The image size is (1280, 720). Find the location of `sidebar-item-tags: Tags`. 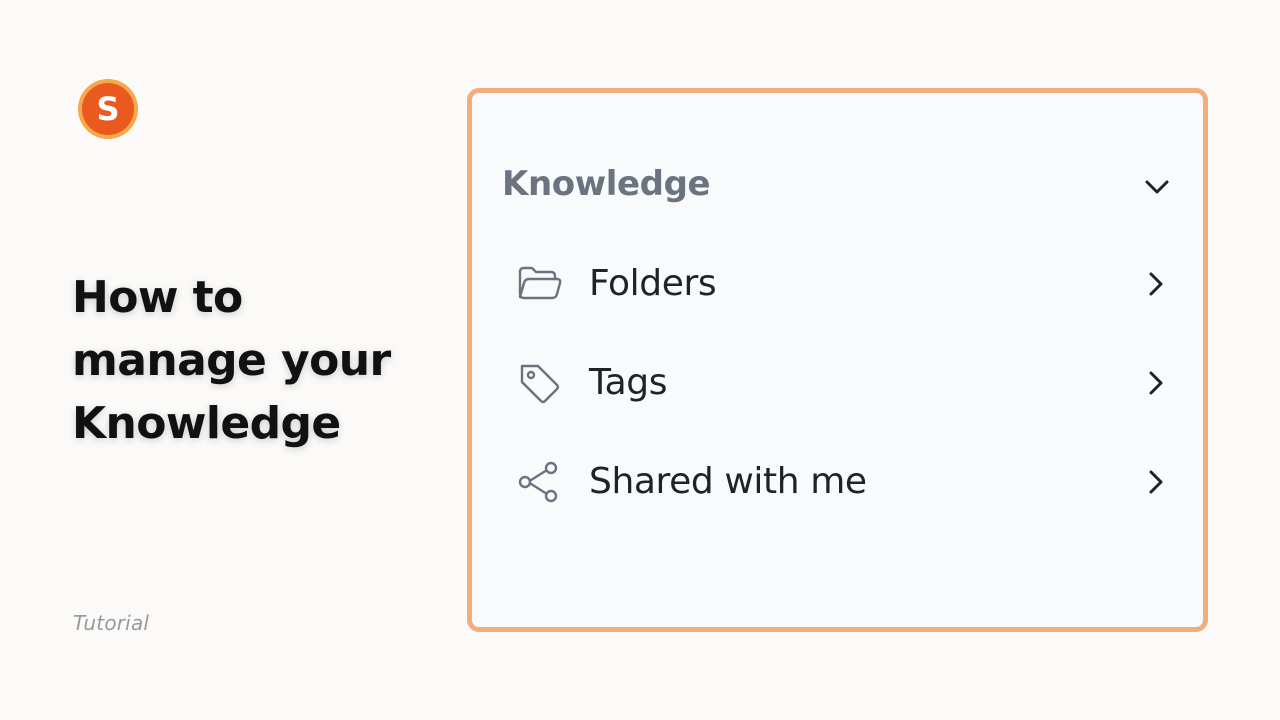

sidebar-item-tags: Tags is located at coordinates (837, 381).